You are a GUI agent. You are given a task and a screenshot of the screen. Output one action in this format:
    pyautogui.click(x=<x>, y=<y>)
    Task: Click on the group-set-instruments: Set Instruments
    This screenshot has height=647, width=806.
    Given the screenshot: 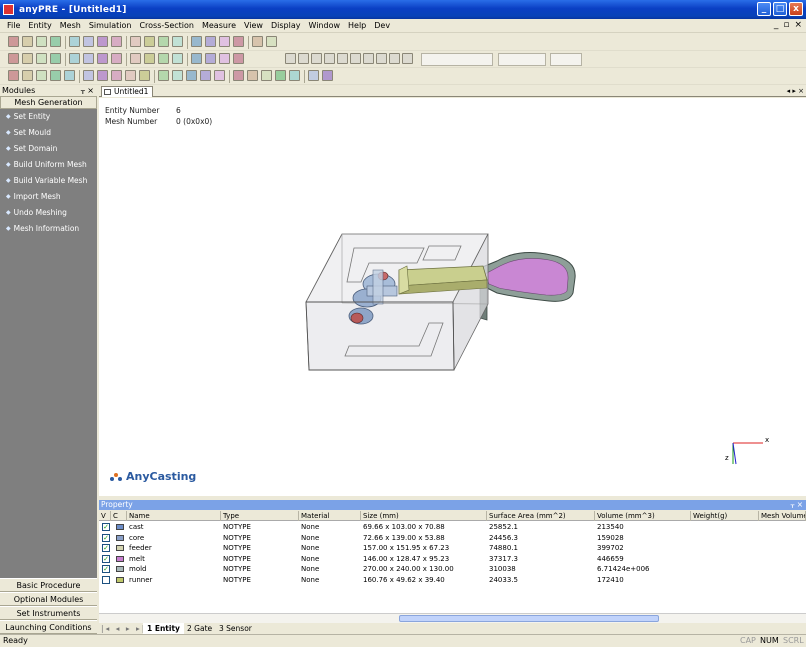 What is the action you would take?
    pyautogui.click(x=48, y=613)
    